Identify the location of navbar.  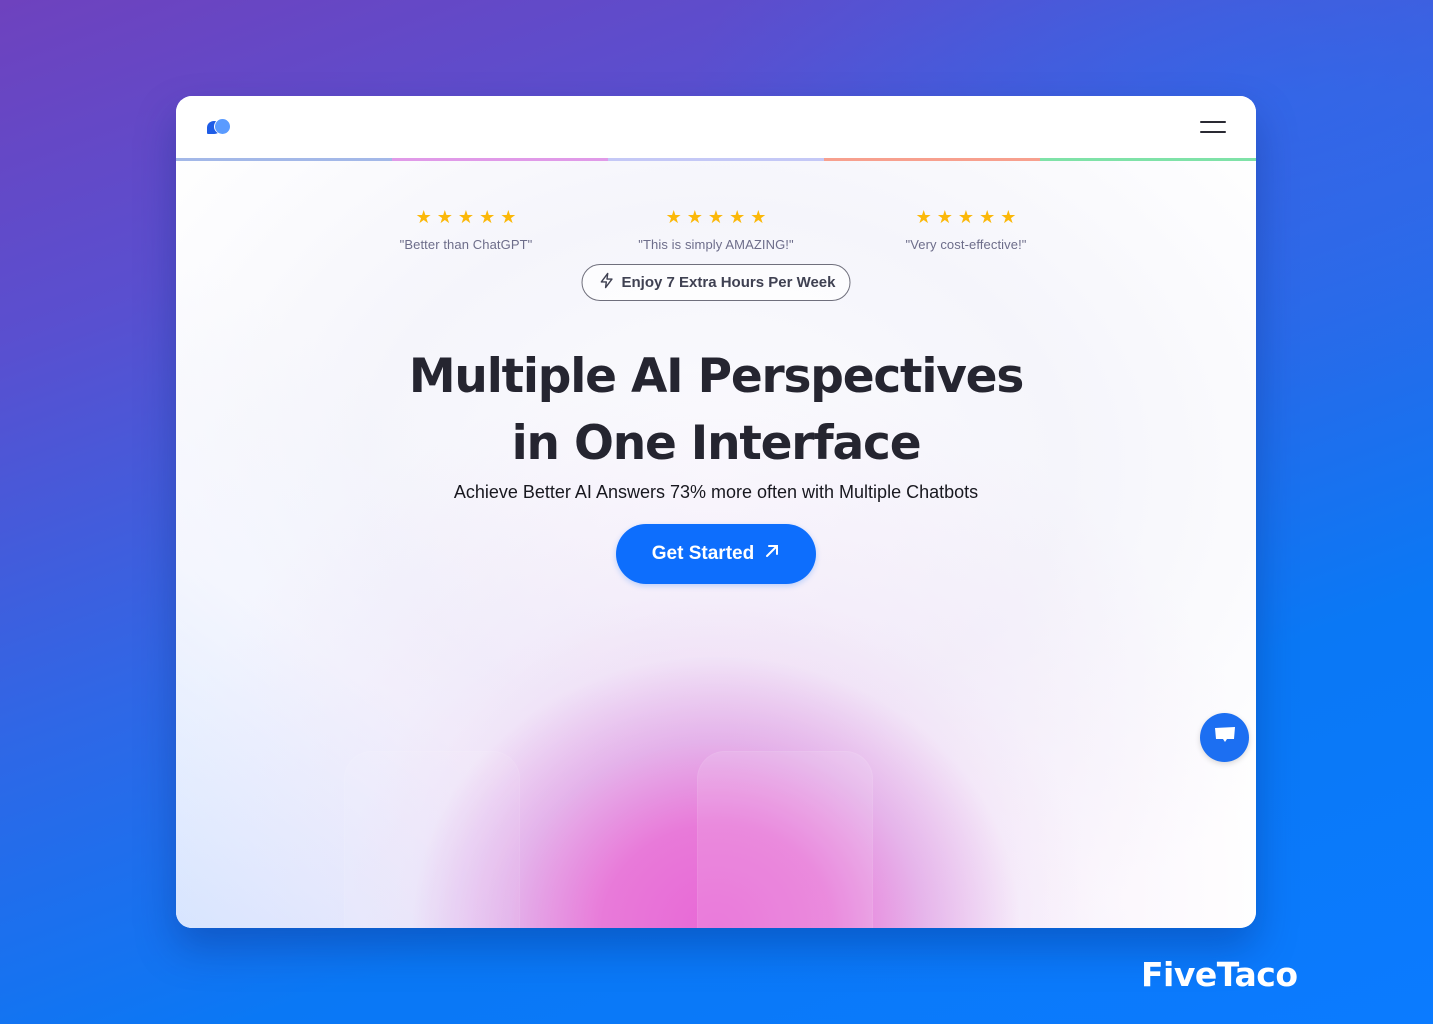
(716, 127).